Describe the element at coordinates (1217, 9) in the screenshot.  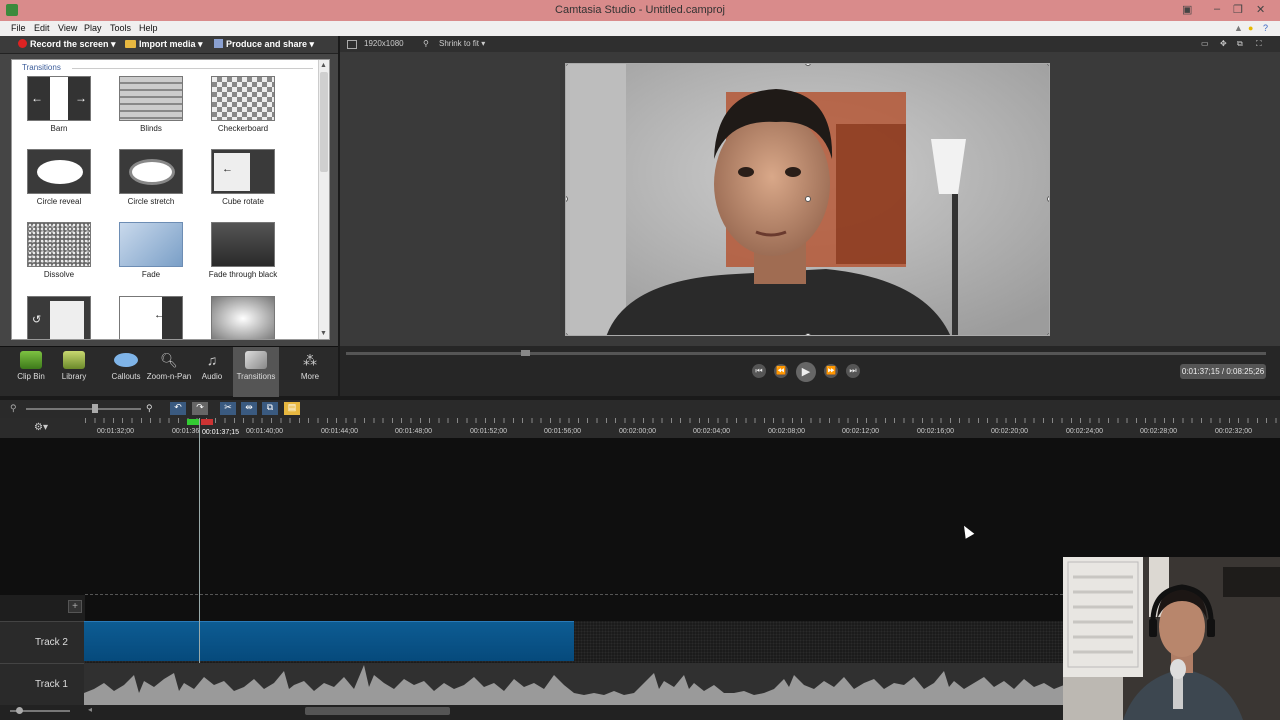
I see `minimize-button: –` at that location.